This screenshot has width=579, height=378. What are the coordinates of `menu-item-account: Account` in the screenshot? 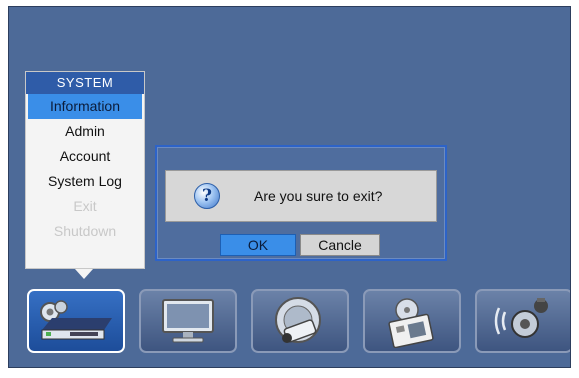 It's located at (85, 156).